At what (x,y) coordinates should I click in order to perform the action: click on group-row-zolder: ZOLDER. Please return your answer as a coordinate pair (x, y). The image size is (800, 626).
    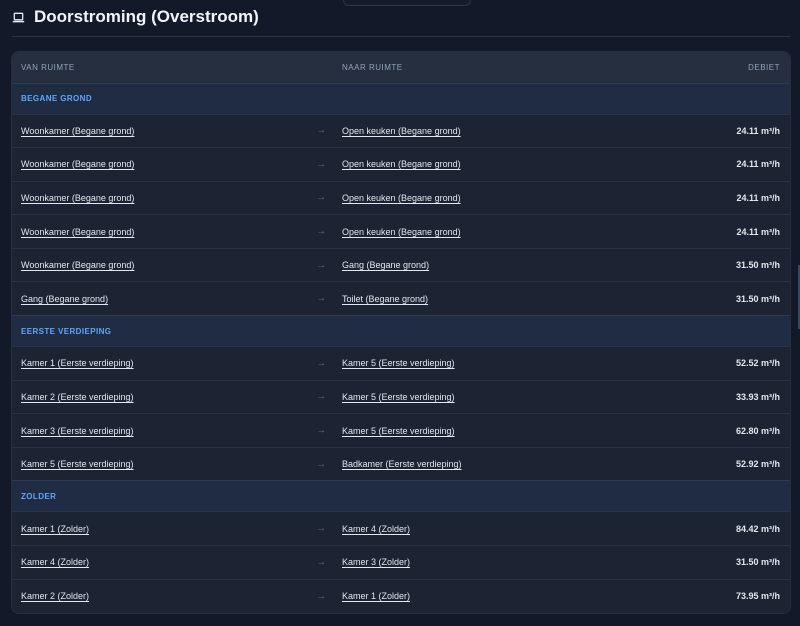
    Looking at the image, I should click on (401, 496).